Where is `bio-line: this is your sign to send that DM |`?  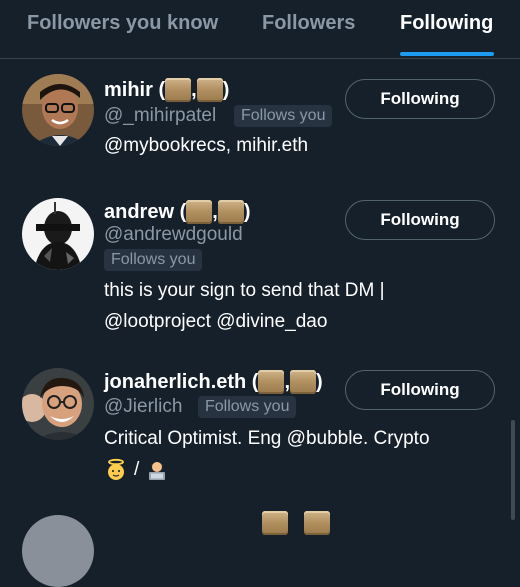 bio-line: this is your sign to send that DM | is located at coordinates (244, 290).